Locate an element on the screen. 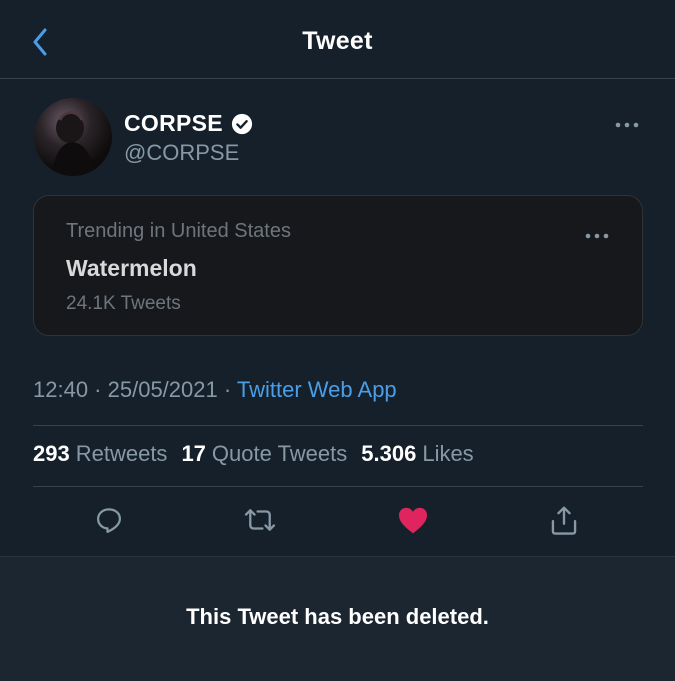  page-title: Tweet is located at coordinates (337, 41).